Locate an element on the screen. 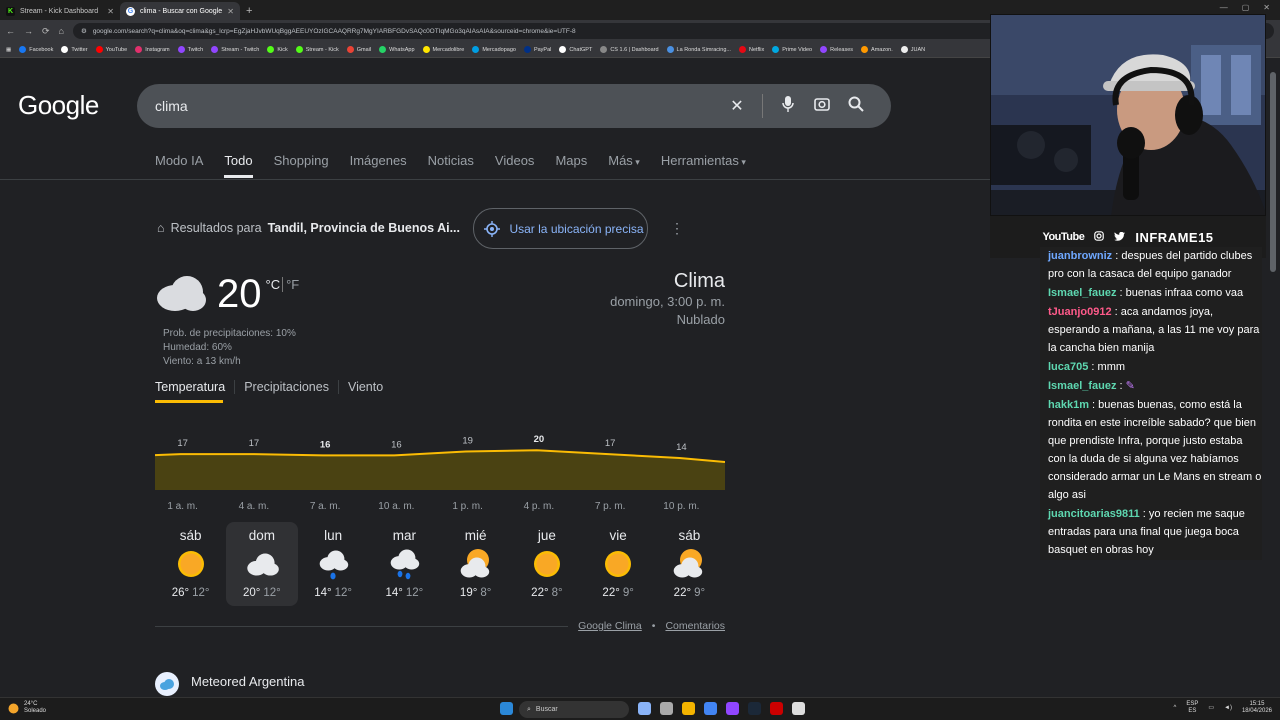 Image resolution: width=1280 pixels, height=720 pixels. scrollbar-thumb is located at coordinates (1273, 172).